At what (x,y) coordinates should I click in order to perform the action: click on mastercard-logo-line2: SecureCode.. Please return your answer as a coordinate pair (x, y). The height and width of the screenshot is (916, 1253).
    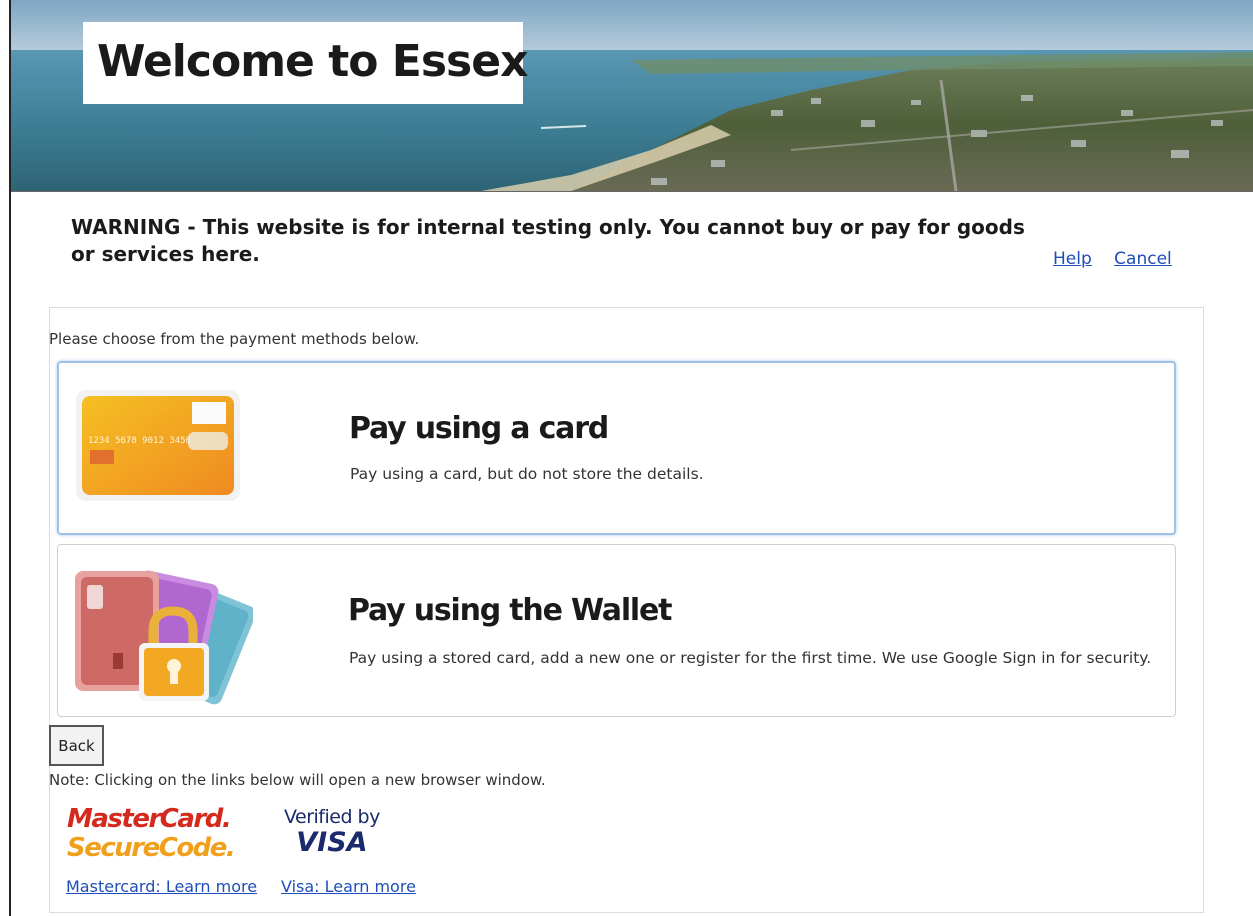
    Looking at the image, I should click on (151, 848).